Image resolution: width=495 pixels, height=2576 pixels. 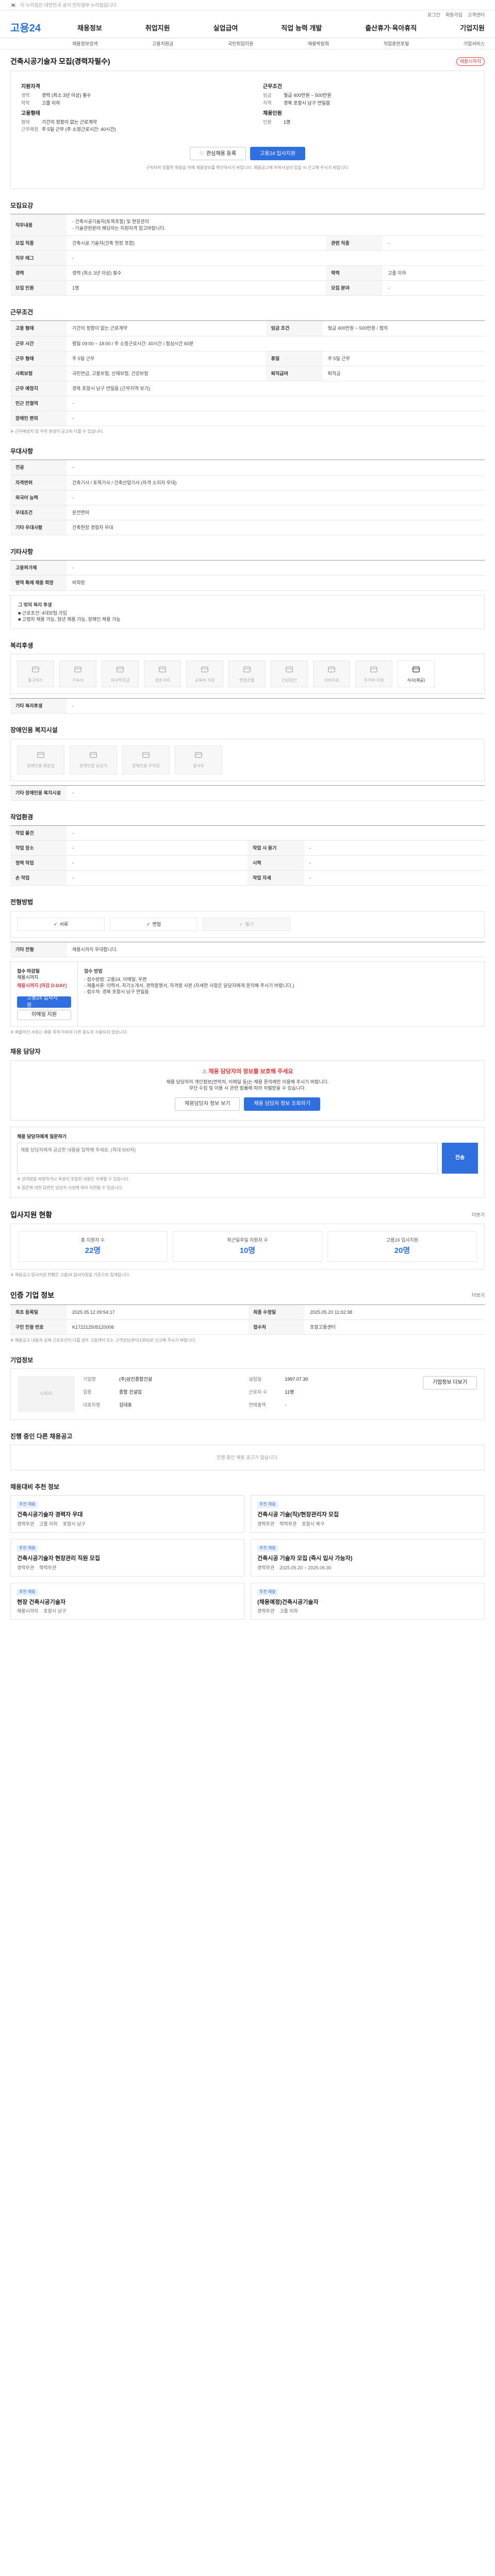 What do you see at coordinates (201, 153) in the screenshot?
I see `heart-icon: ♡` at bounding box center [201, 153].